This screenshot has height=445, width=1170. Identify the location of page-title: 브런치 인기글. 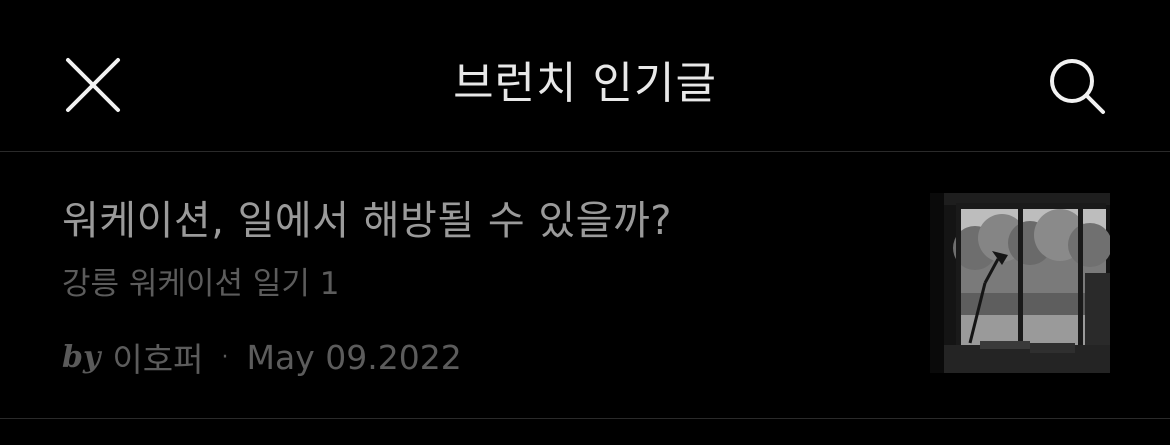
(585, 83).